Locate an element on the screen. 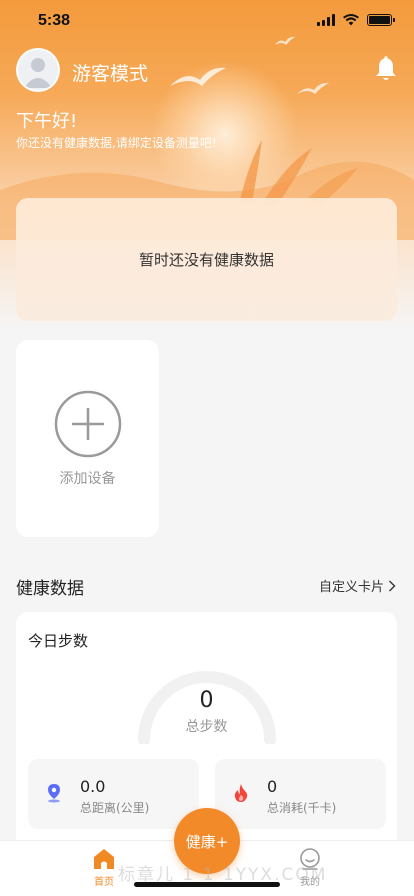  add-device-card: 添加设备 is located at coordinates (87, 438).